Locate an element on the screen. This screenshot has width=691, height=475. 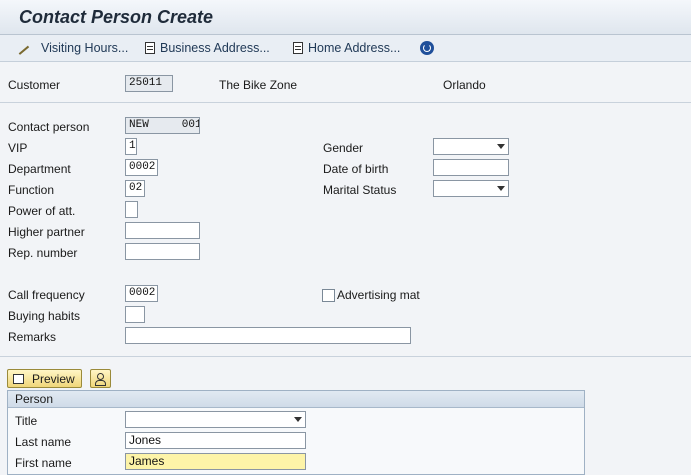
last-name-label: Last name is located at coordinates (43, 442).